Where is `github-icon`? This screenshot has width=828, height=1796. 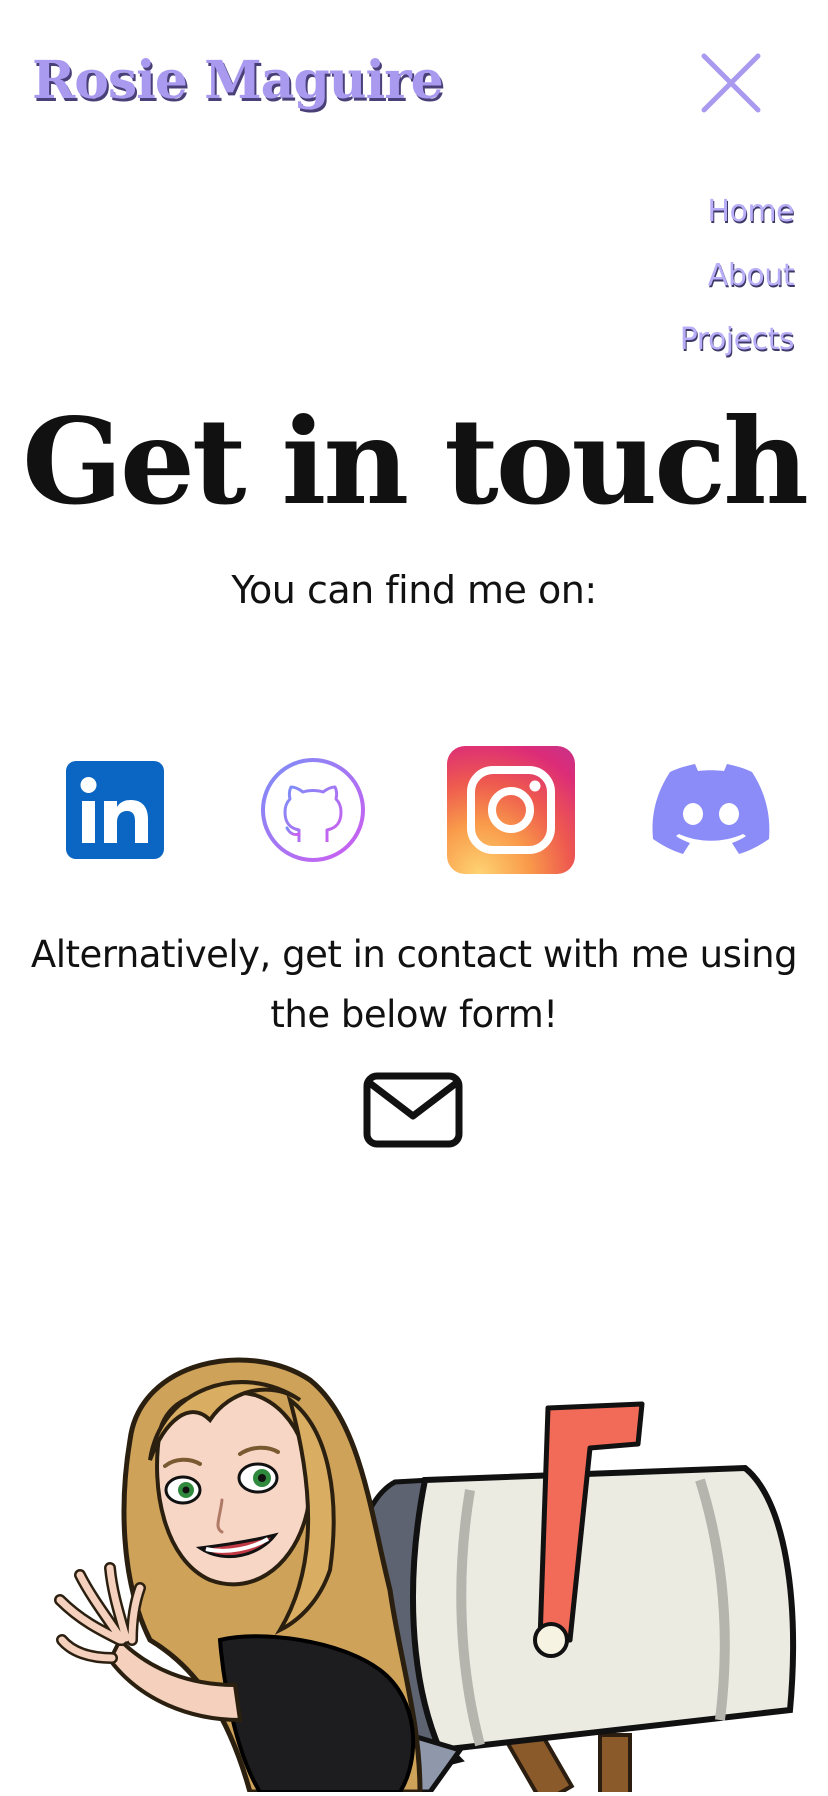 github-icon is located at coordinates (313, 810).